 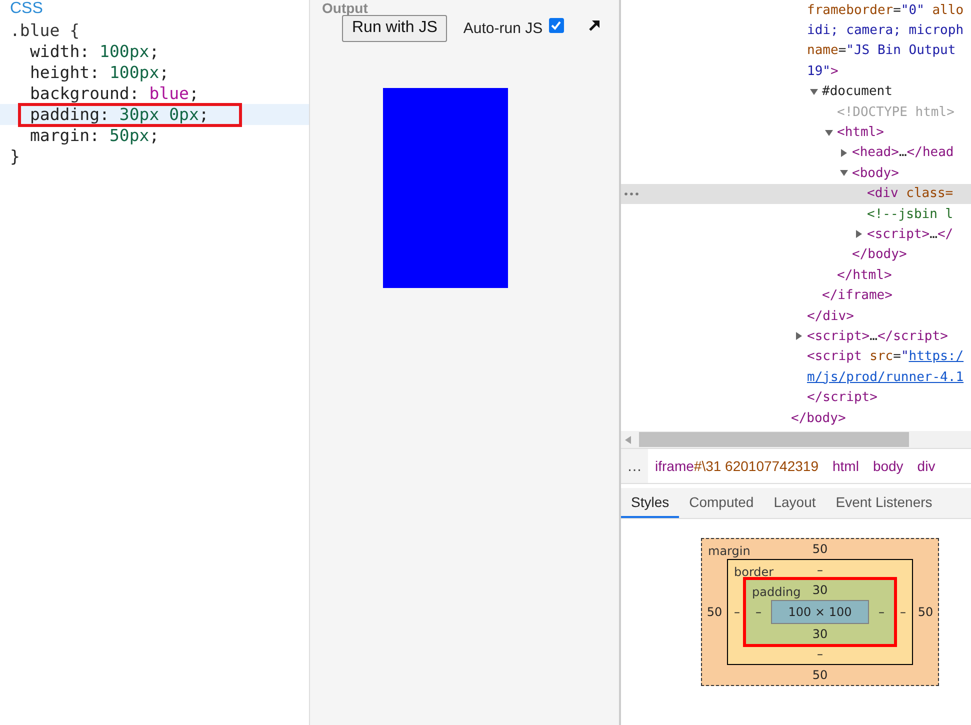 I want to click on dom-node: frameborder="0" allo, so click(x=885, y=10).